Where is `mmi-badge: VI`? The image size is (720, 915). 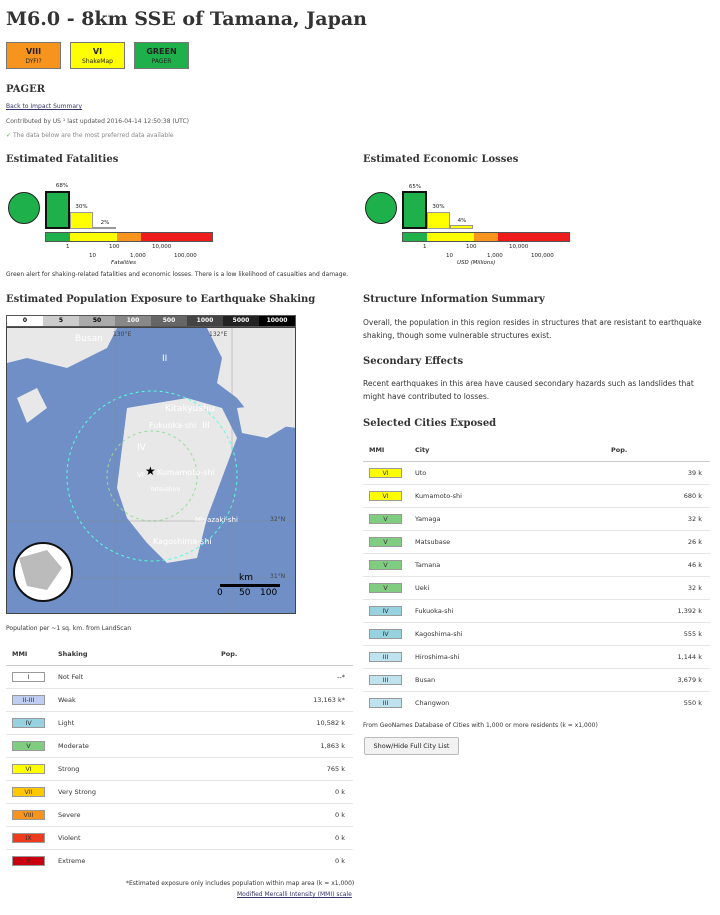 mmi-badge: VI is located at coordinates (385, 495).